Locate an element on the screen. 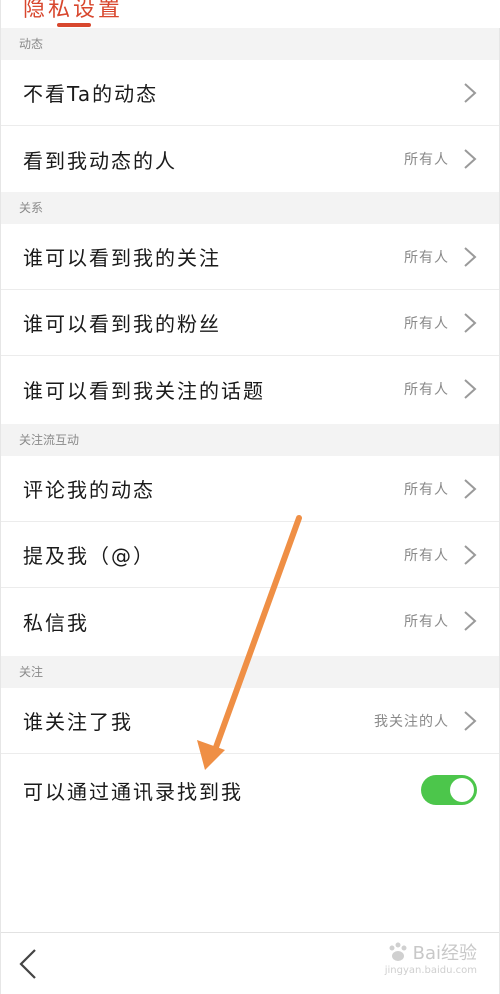 Image resolution: width=500 pixels, height=994 pixels. row-mention-me: 提及我（@） 所有人 is located at coordinates (250, 555).